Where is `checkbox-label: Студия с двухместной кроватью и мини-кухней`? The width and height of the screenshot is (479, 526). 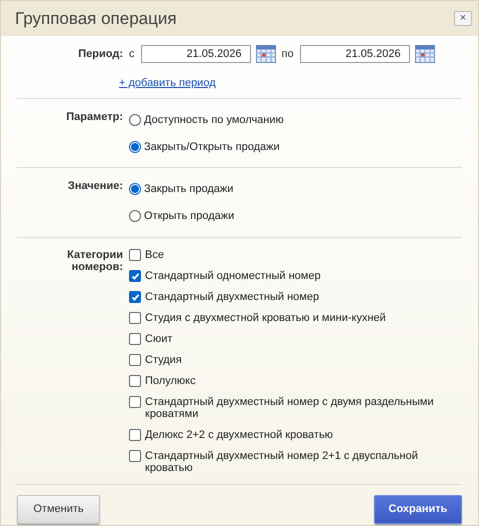 checkbox-label: Студия с двухместной кроватью и мини-кухней is located at coordinates (265, 318).